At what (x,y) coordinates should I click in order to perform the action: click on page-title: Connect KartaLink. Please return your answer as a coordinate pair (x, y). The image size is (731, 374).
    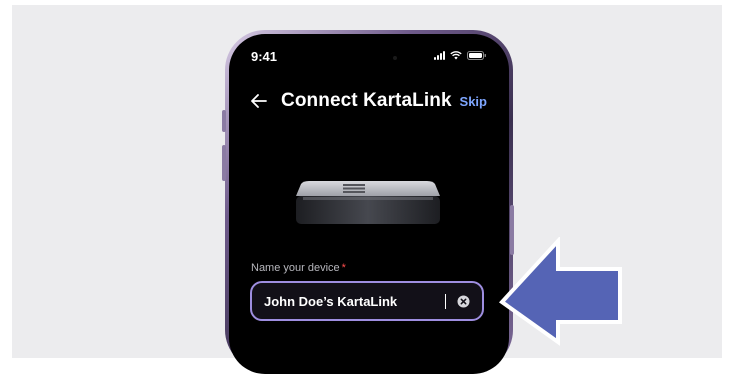
    Looking at the image, I should click on (366, 100).